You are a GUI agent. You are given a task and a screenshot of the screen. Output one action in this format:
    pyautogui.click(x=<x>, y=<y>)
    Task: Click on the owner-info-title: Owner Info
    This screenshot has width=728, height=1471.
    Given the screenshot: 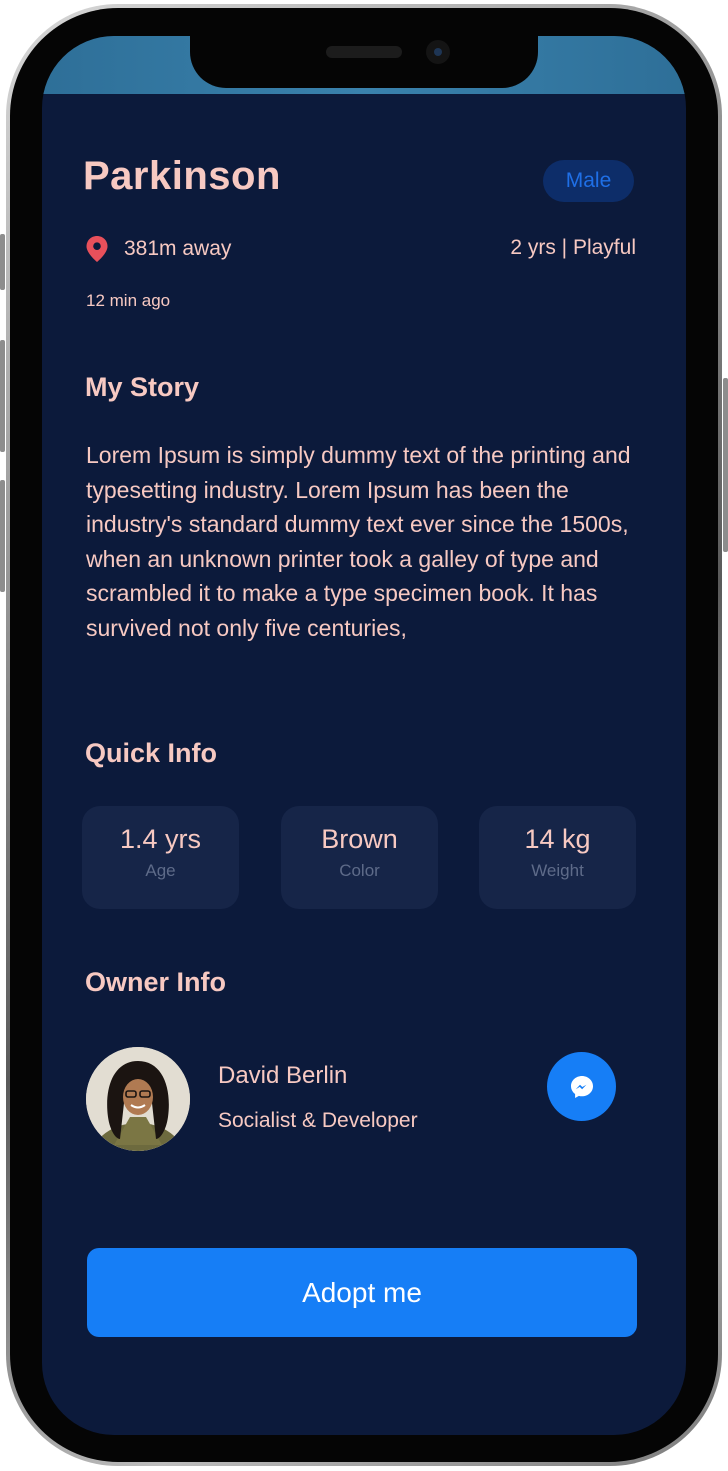 What is the action you would take?
    pyautogui.click(x=155, y=982)
    